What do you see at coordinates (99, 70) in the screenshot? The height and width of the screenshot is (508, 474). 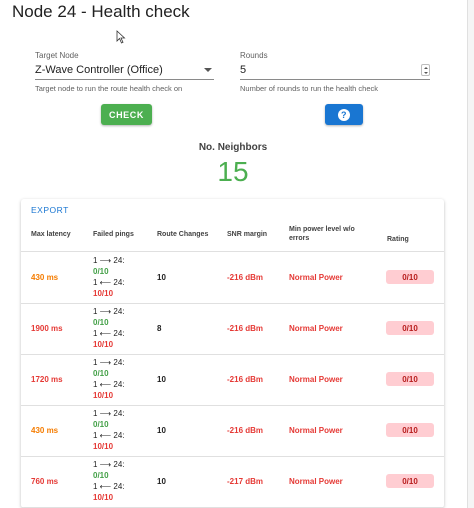 I see `target-node-value: Z-Wave Controller (Office)` at bounding box center [99, 70].